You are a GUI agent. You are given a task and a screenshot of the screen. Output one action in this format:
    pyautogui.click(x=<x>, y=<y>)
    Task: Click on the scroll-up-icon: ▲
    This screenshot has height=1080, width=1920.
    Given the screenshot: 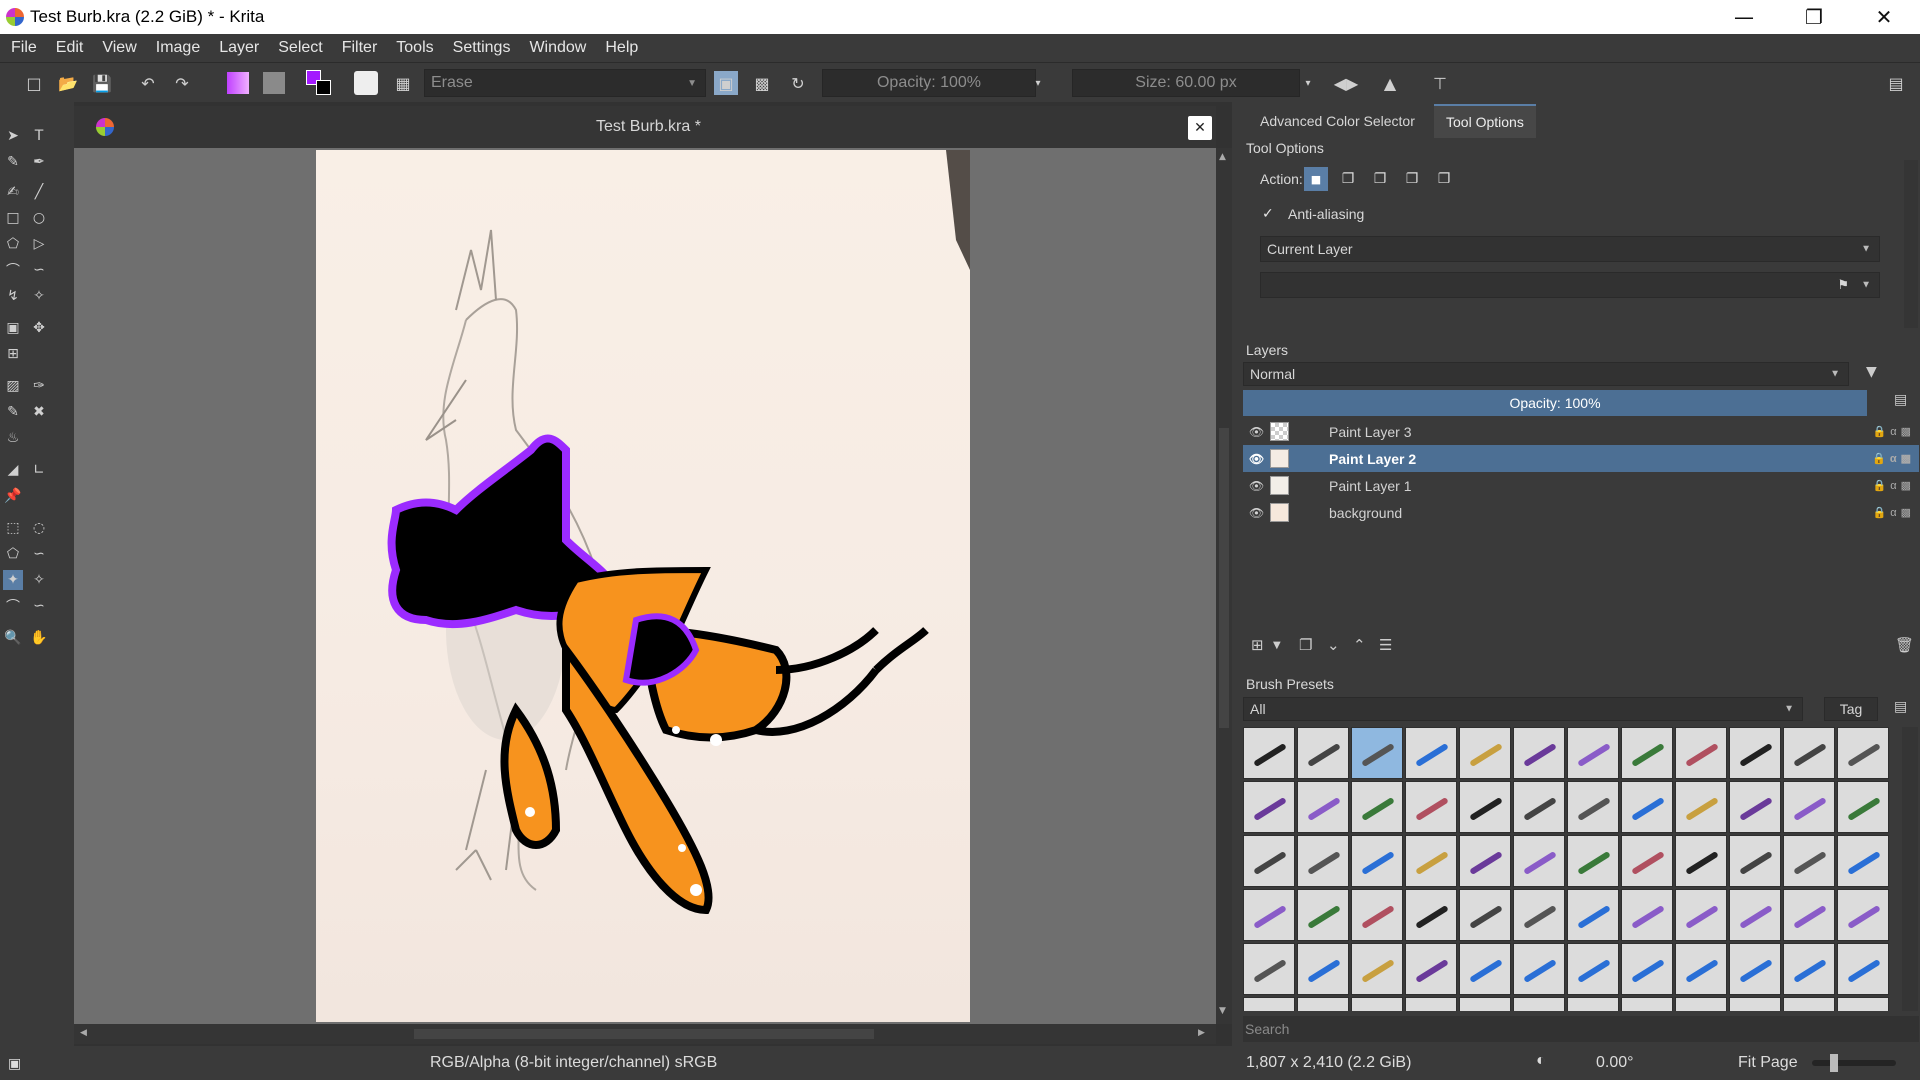 What is the action you would take?
    pyautogui.click(x=1222, y=157)
    